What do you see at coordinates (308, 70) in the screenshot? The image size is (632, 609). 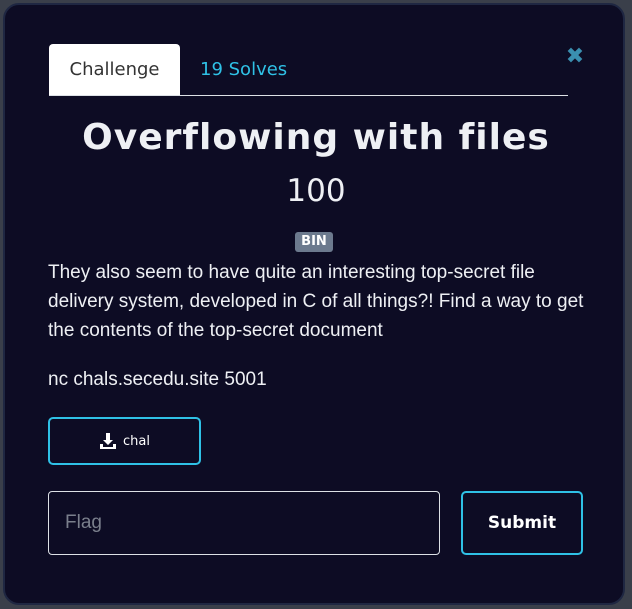 I see `challenge-tabs: Challenge 19 Solves` at bounding box center [308, 70].